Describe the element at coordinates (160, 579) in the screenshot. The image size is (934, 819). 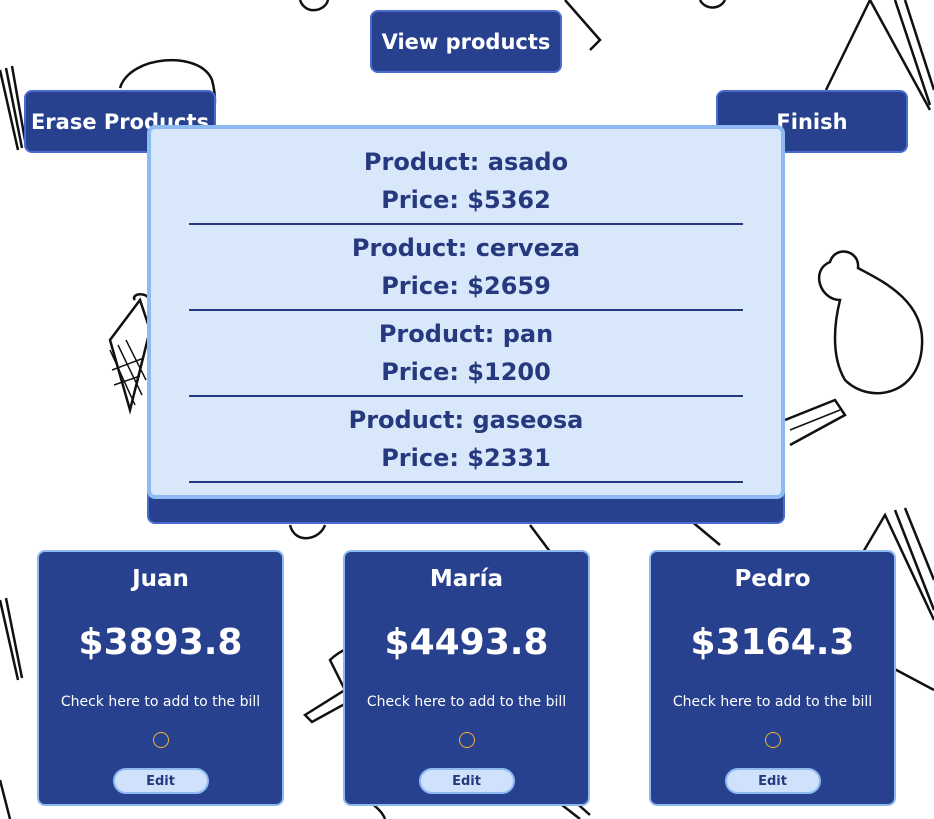
I see `person-name: Juan` at that location.